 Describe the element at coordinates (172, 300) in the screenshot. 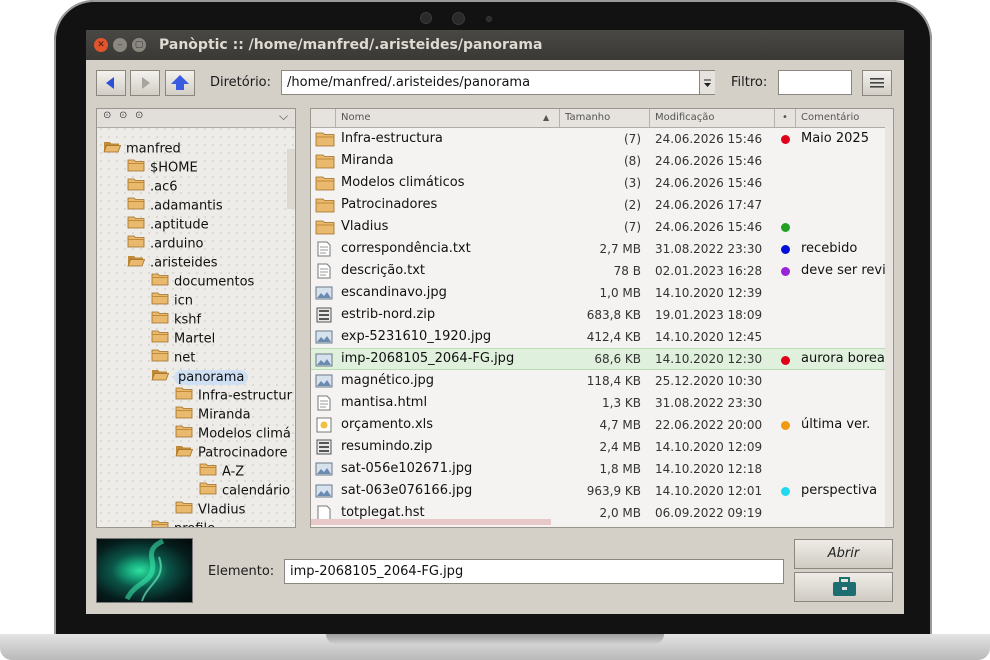

I see `tree-item: icn` at that location.